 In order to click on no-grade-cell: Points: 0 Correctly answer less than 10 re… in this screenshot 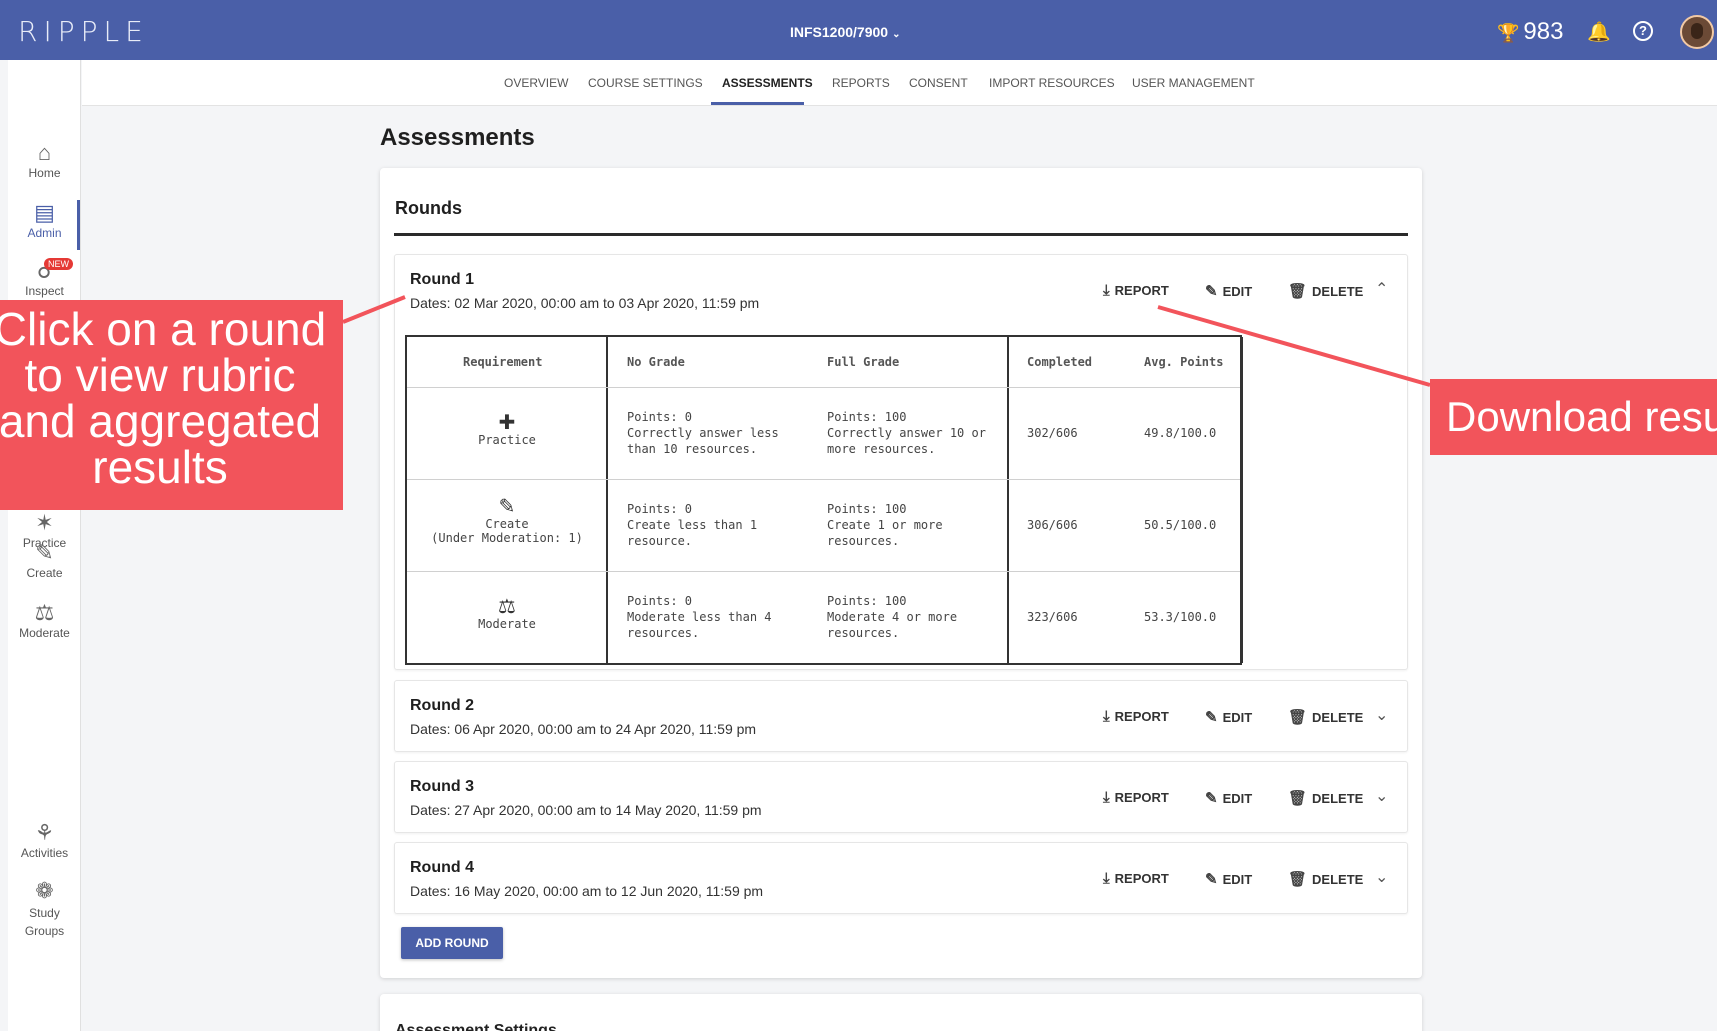, I will do `click(703, 433)`.